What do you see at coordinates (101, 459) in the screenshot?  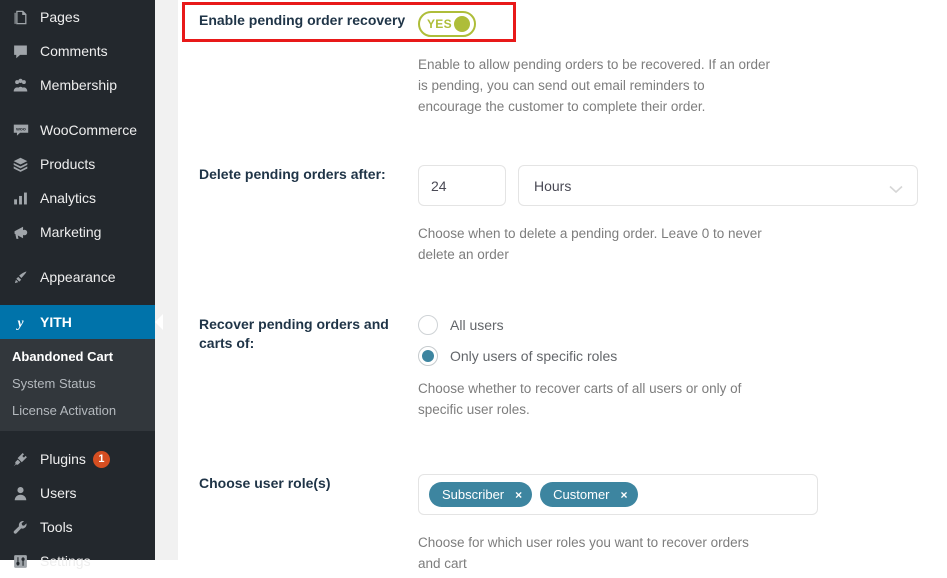 I see `plugins-update-badge: 1` at bounding box center [101, 459].